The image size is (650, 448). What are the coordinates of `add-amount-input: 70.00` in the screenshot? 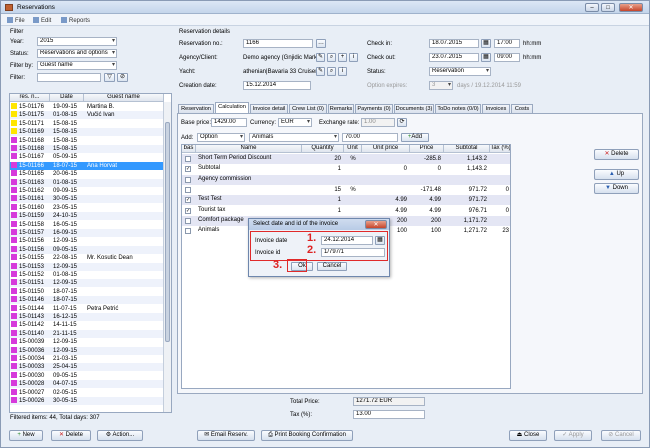 It's located at (370, 137).